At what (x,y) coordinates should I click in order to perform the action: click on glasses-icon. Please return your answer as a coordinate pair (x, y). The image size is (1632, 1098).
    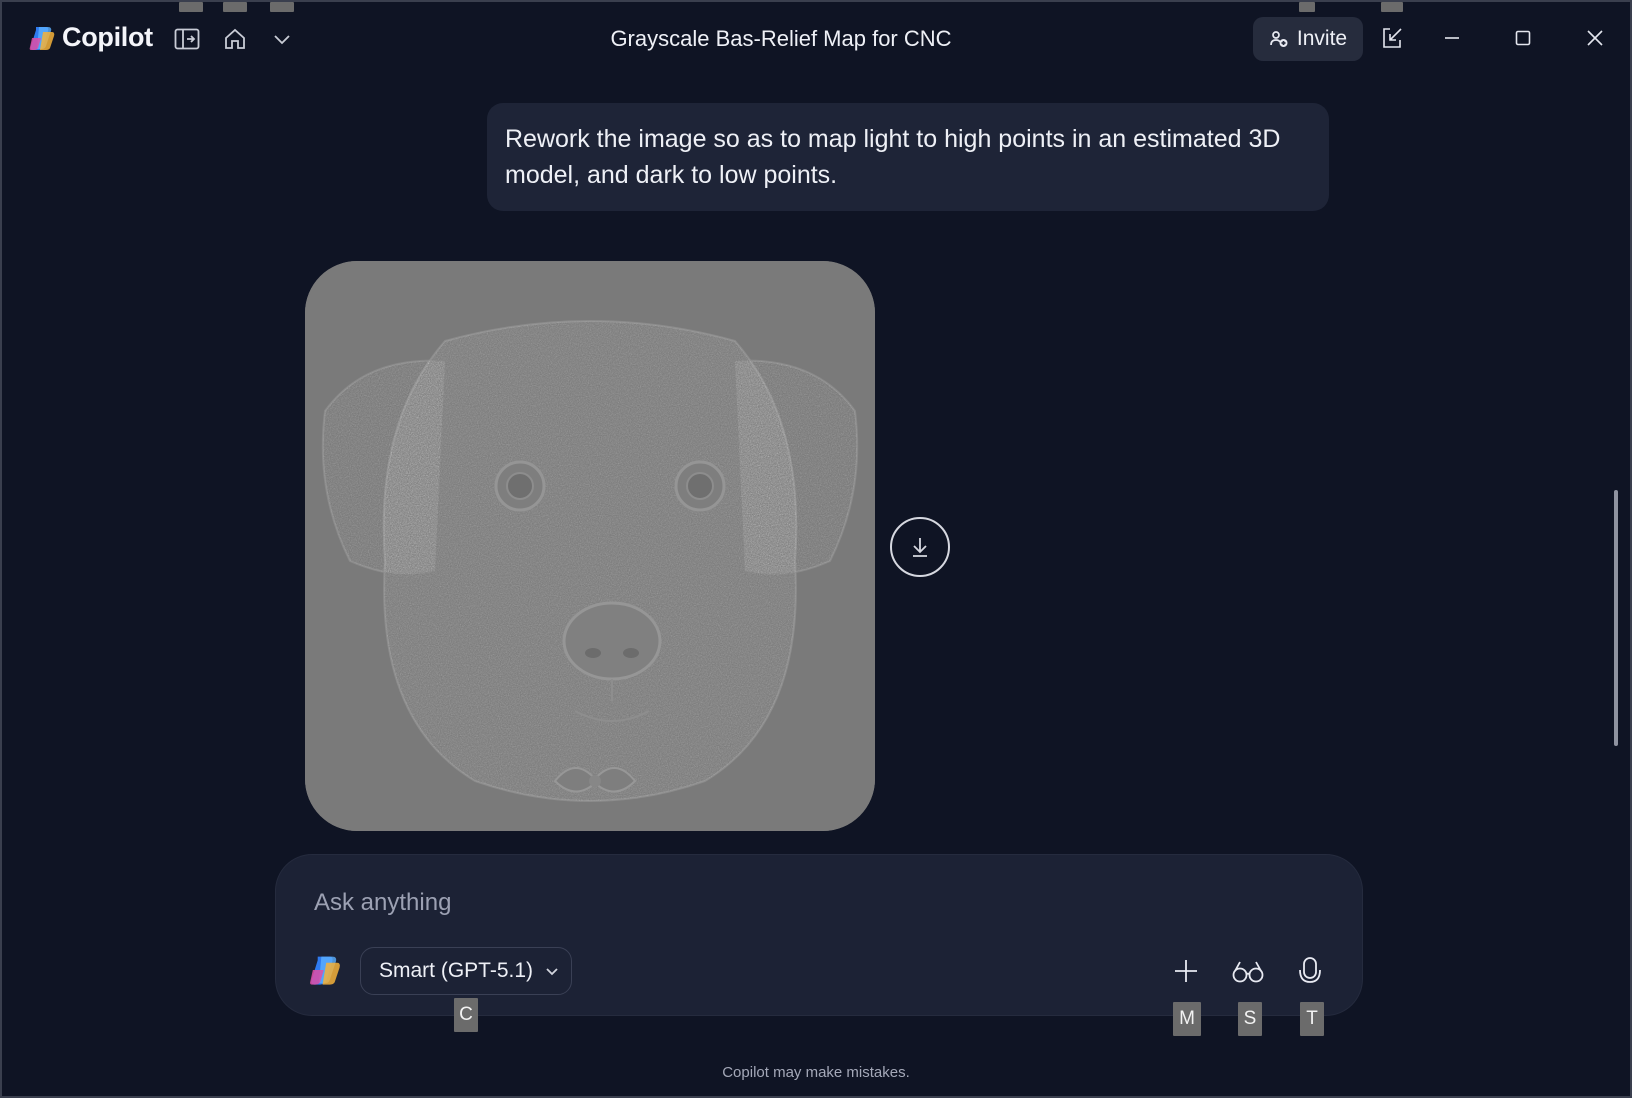
    Looking at the image, I should click on (1248, 972).